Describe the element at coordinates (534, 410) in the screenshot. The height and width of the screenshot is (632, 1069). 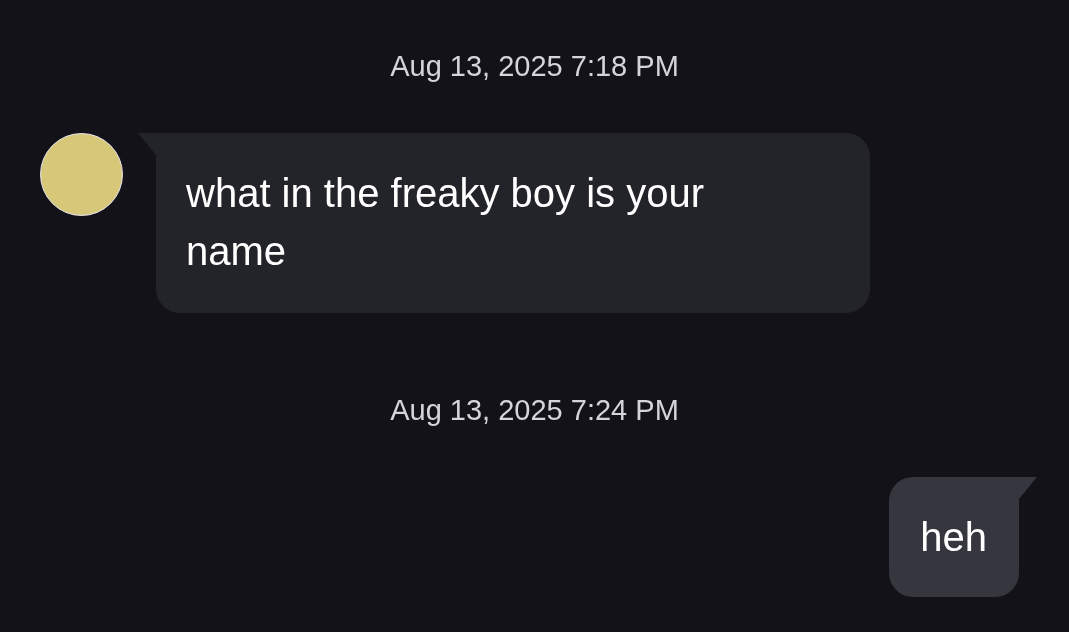
I see `message-timestamp: Aug 13, 2025 7:24 PM` at that location.